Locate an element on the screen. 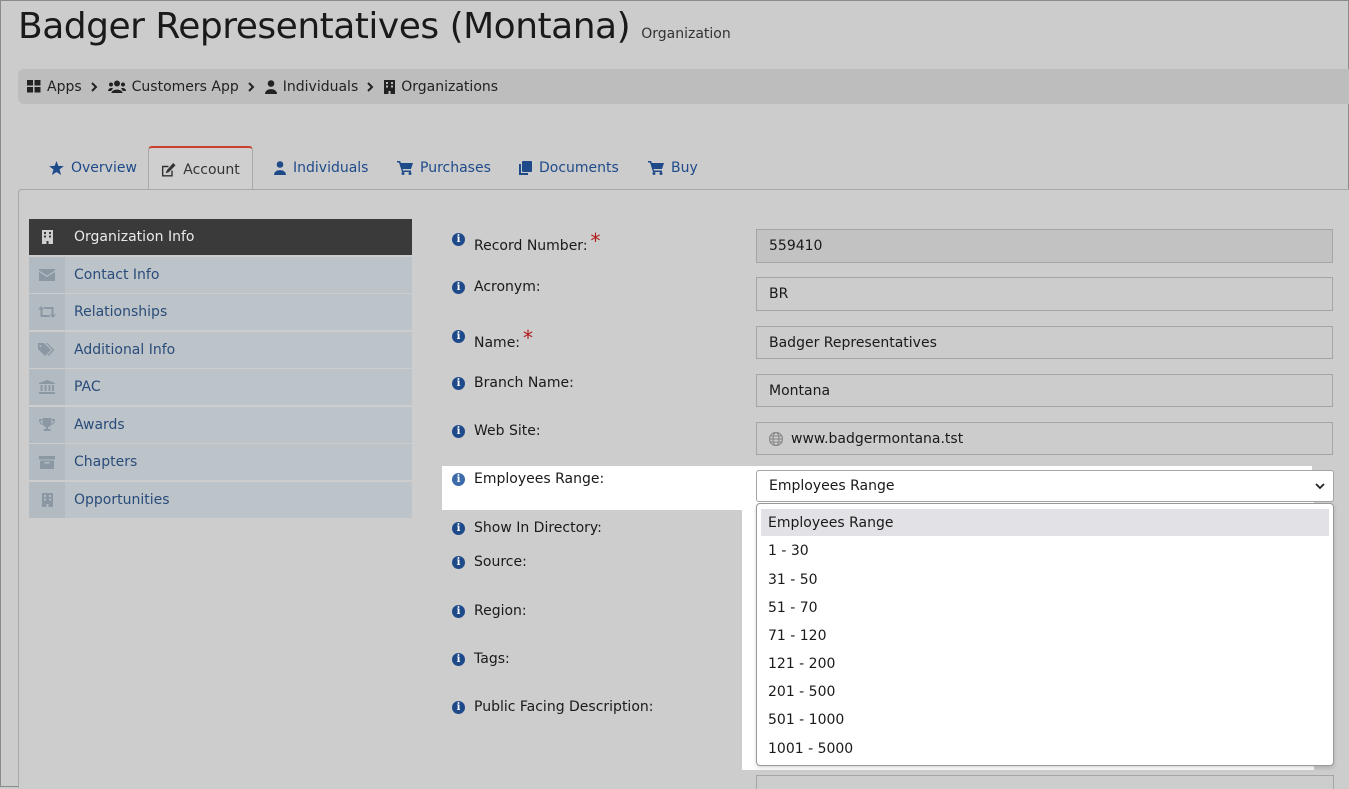  tab-purchases: Purchases is located at coordinates (444, 167).